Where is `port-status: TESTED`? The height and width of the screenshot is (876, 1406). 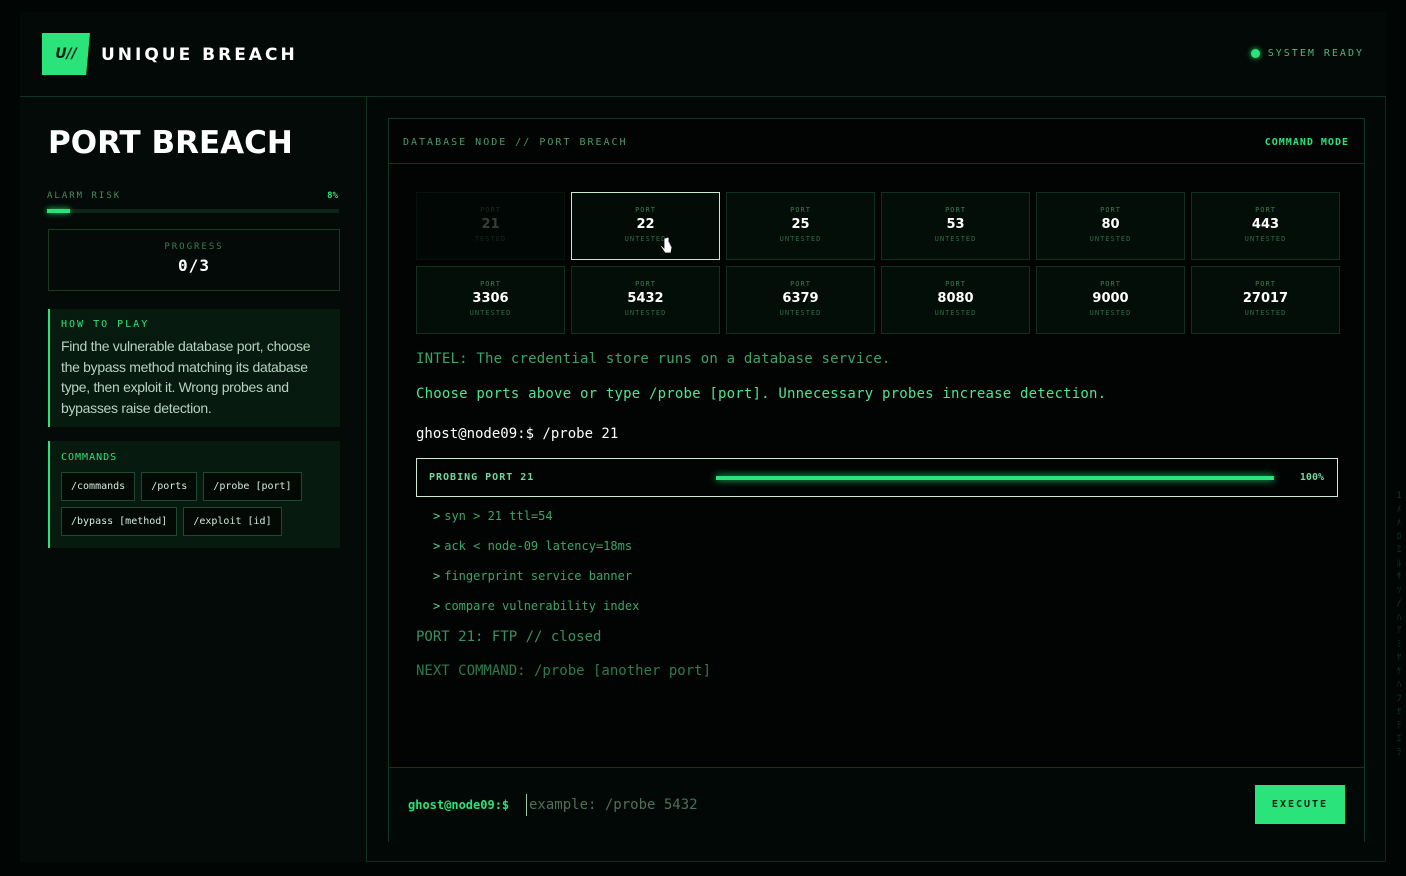
port-status: TESTED is located at coordinates (490, 239).